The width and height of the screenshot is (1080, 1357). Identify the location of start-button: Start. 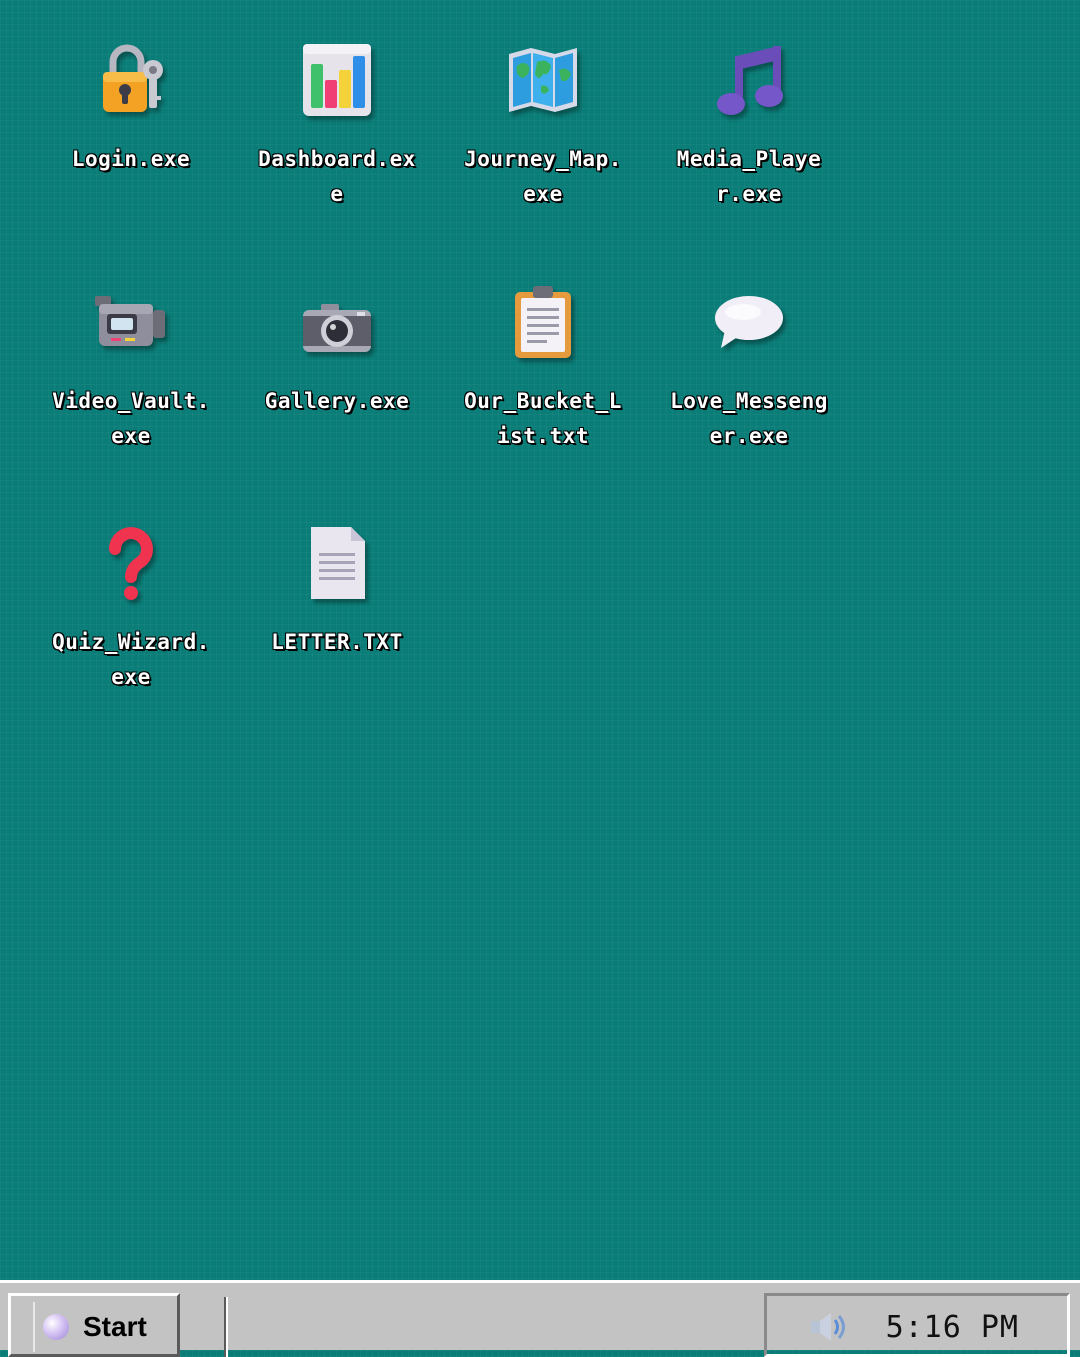
(94, 1325).